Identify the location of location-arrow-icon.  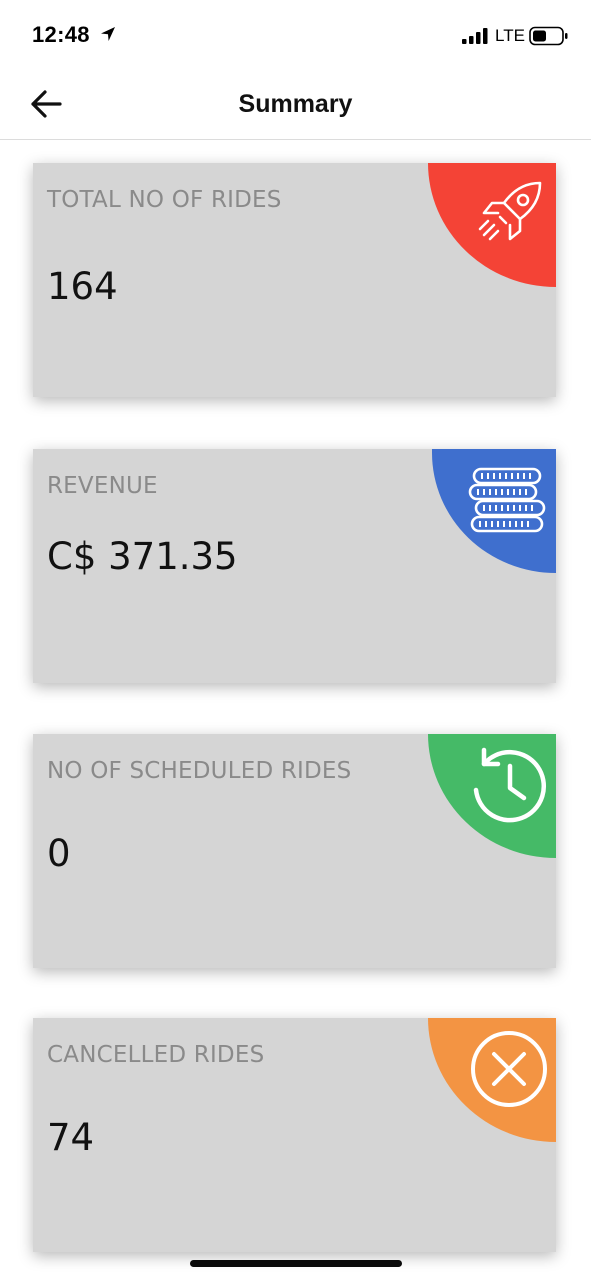
(108, 34).